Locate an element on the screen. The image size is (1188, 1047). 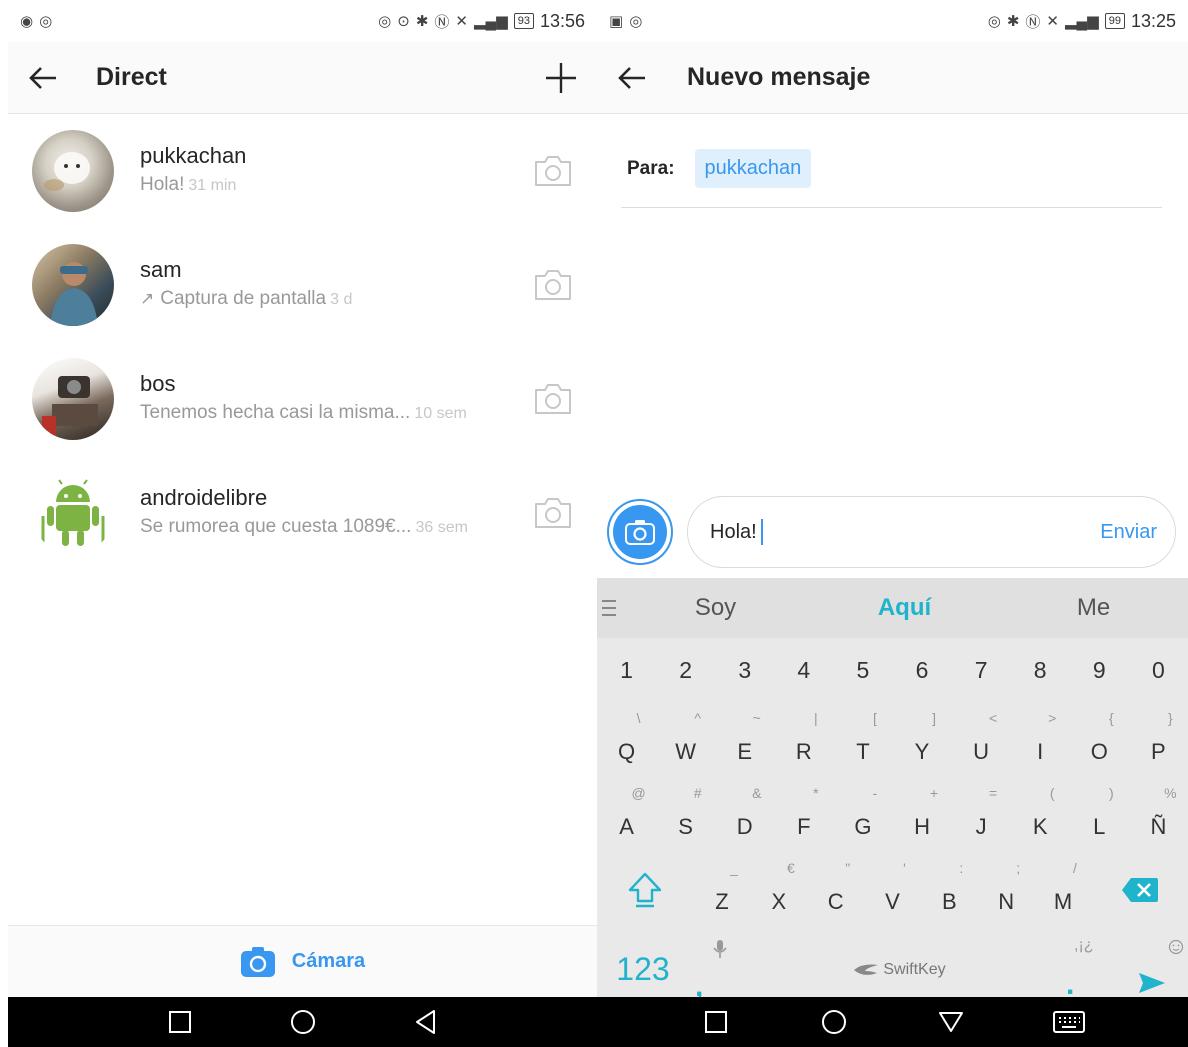
to-label: Para: is located at coordinates (651, 168).